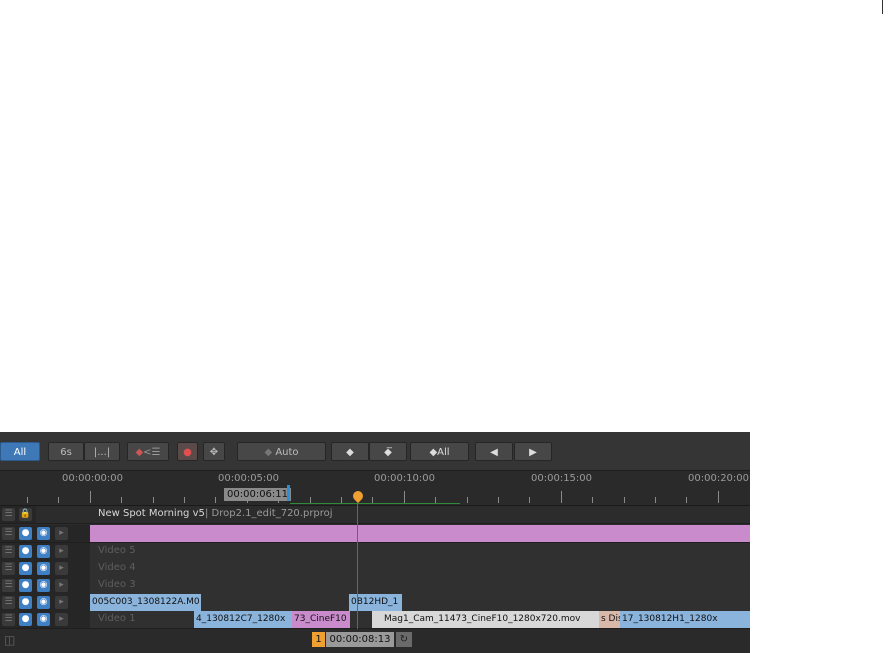 The image size is (893, 653). I want to click on remove-keyframe-button: ◆̅, so click(388, 451).